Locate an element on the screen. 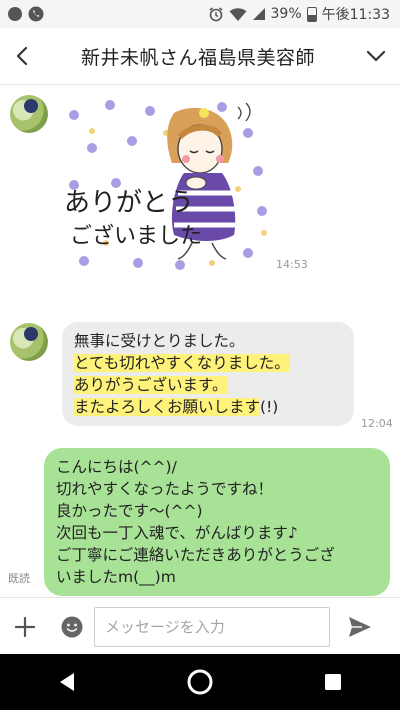  message-line: 無事に受けとりました。 is located at coordinates (159, 341).